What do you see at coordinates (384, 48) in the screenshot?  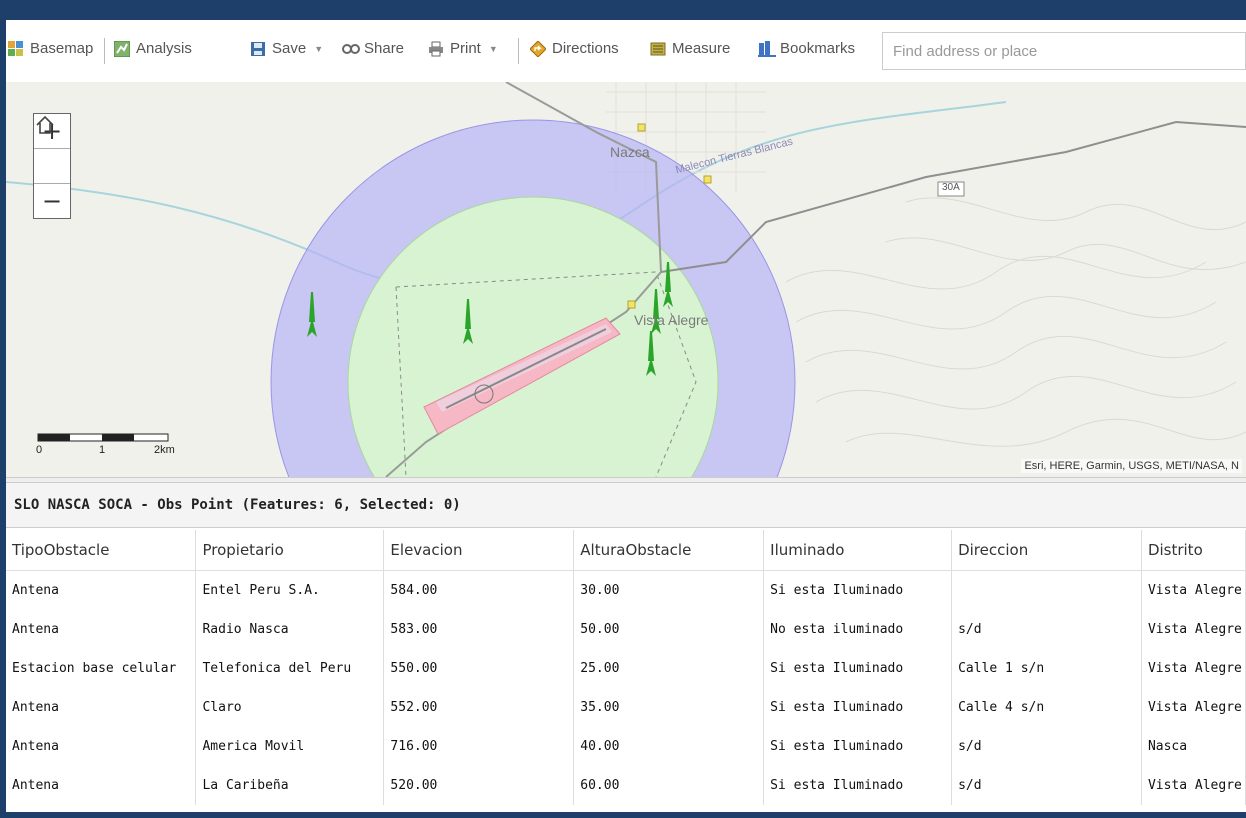 I see `share-label: Share` at bounding box center [384, 48].